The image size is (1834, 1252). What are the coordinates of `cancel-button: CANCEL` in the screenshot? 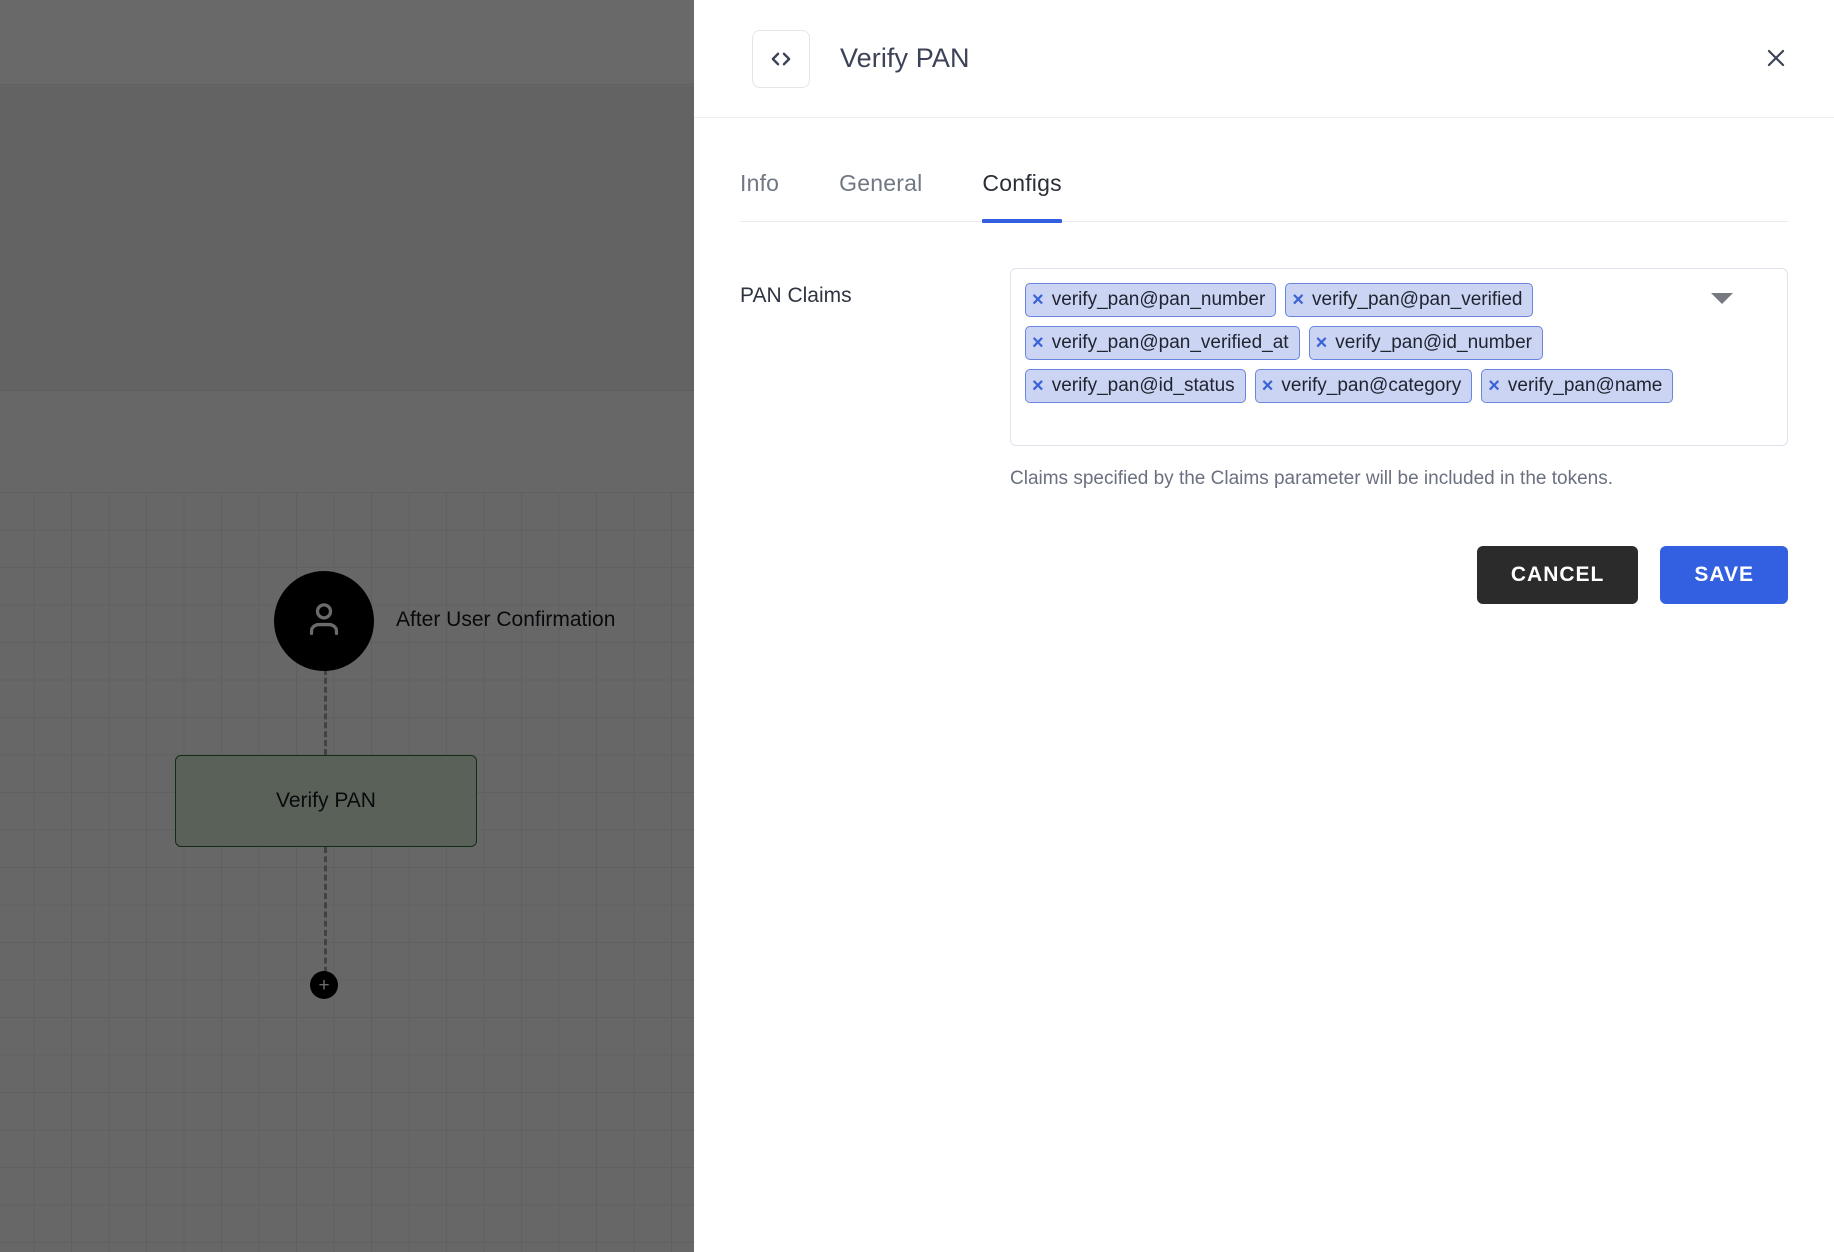 It's located at (1557, 575).